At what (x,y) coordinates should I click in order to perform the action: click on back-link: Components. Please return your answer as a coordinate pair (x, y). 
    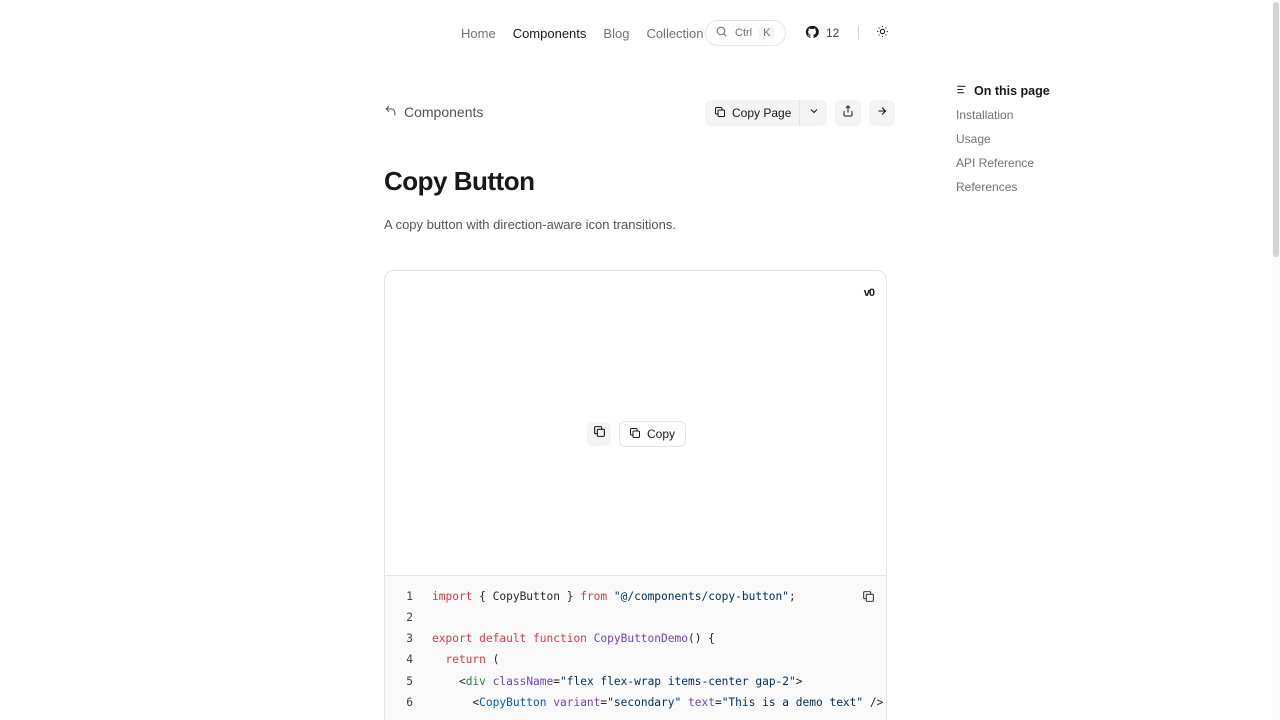
    Looking at the image, I should click on (433, 112).